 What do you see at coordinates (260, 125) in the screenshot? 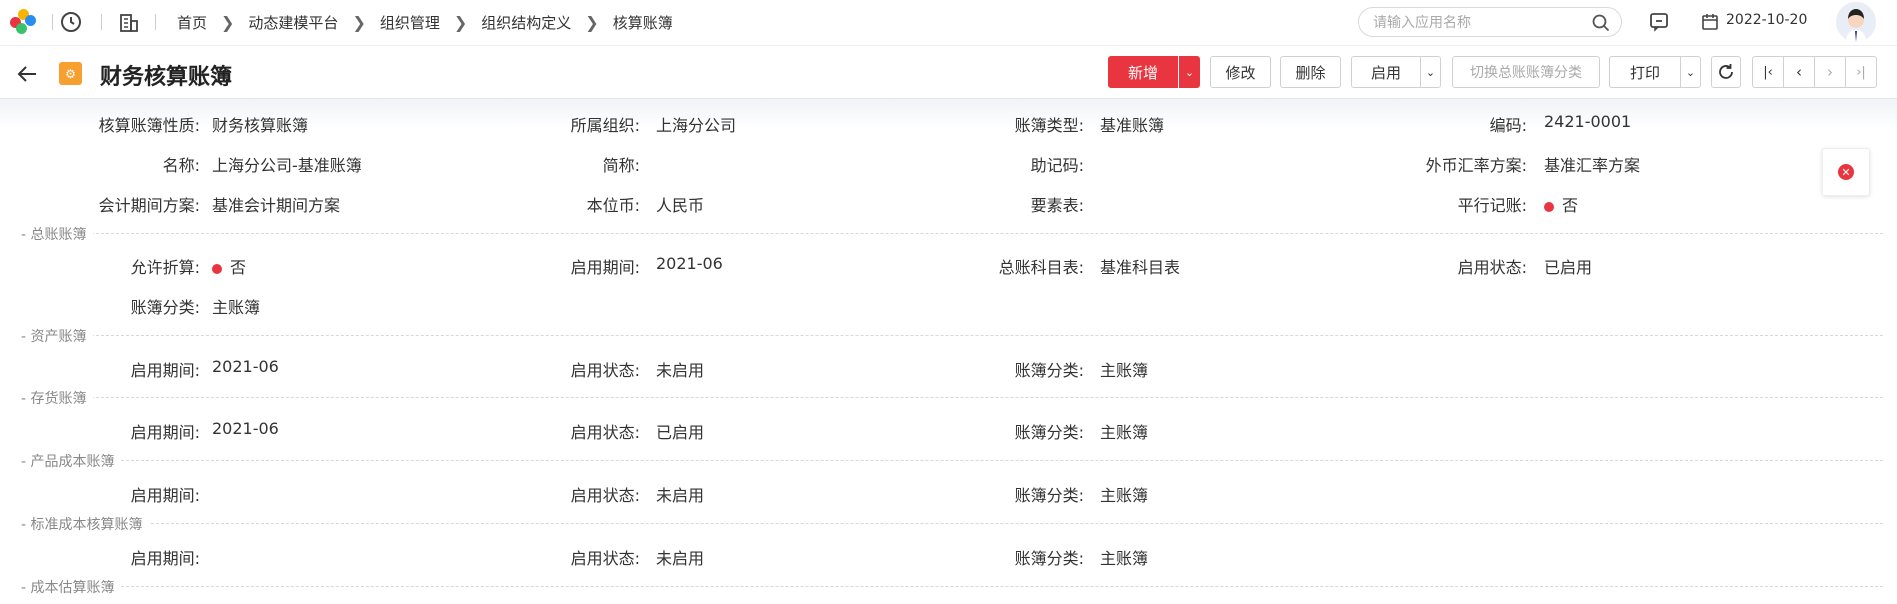
I see `field-value: 财务核算账簿` at bounding box center [260, 125].